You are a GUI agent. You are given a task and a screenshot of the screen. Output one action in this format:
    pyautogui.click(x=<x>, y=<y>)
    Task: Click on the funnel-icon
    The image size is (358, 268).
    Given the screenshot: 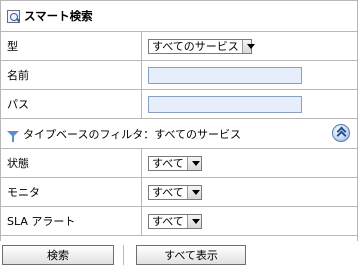 What is the action you would take?
    pyautogui.click(x=13, y=136)
    